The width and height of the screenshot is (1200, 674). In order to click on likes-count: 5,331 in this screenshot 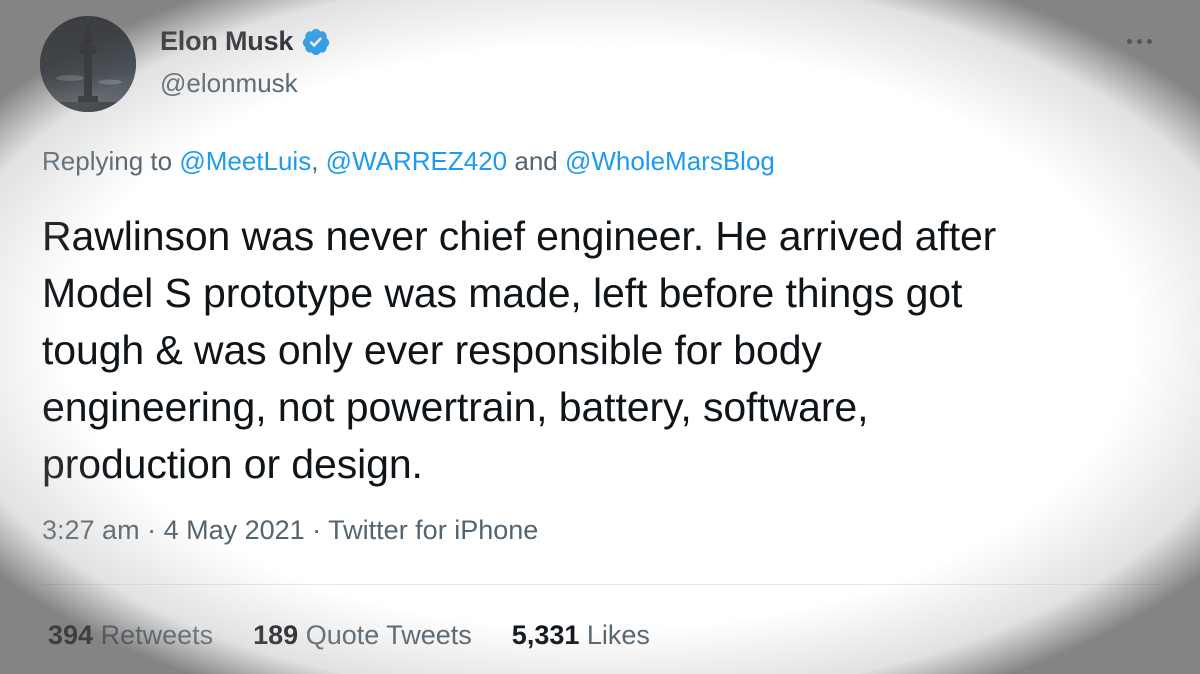, I will do `click(545, 635)`.